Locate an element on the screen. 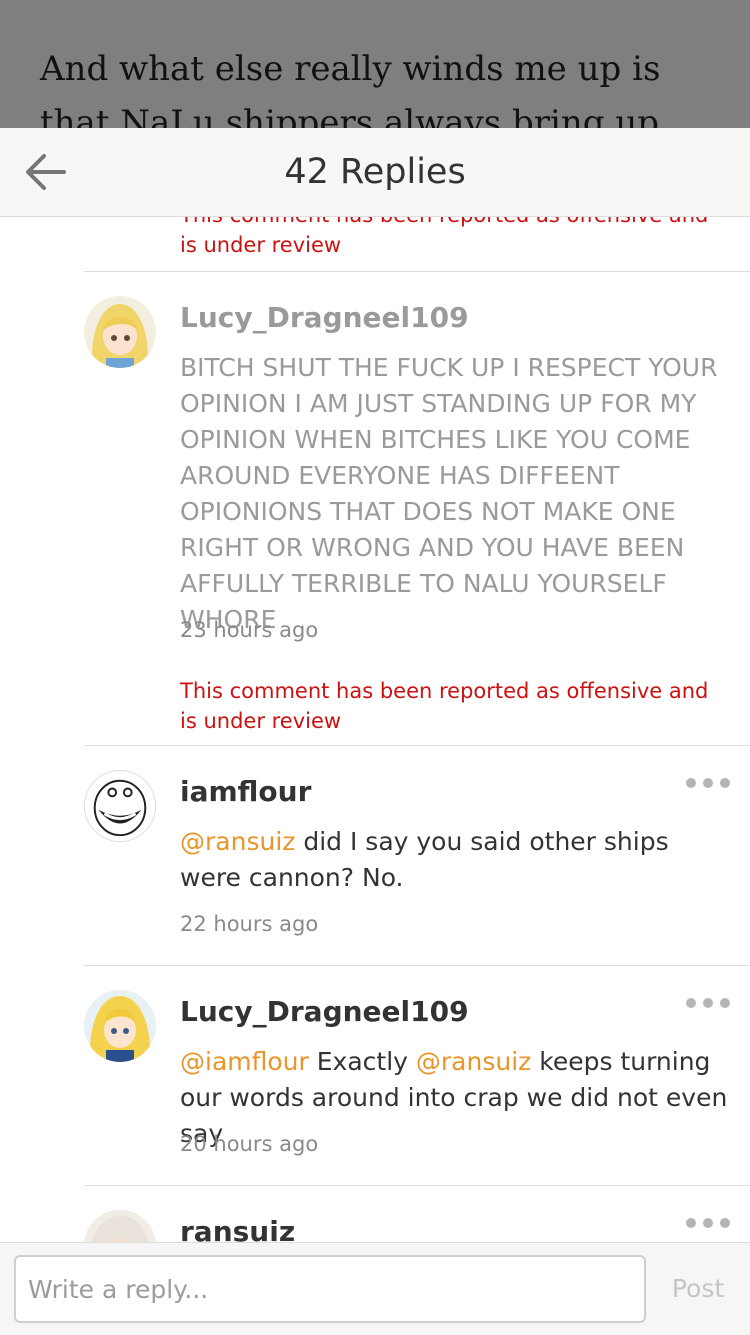  comment-time: 22 hours ago is located at coordinates (249, 924).